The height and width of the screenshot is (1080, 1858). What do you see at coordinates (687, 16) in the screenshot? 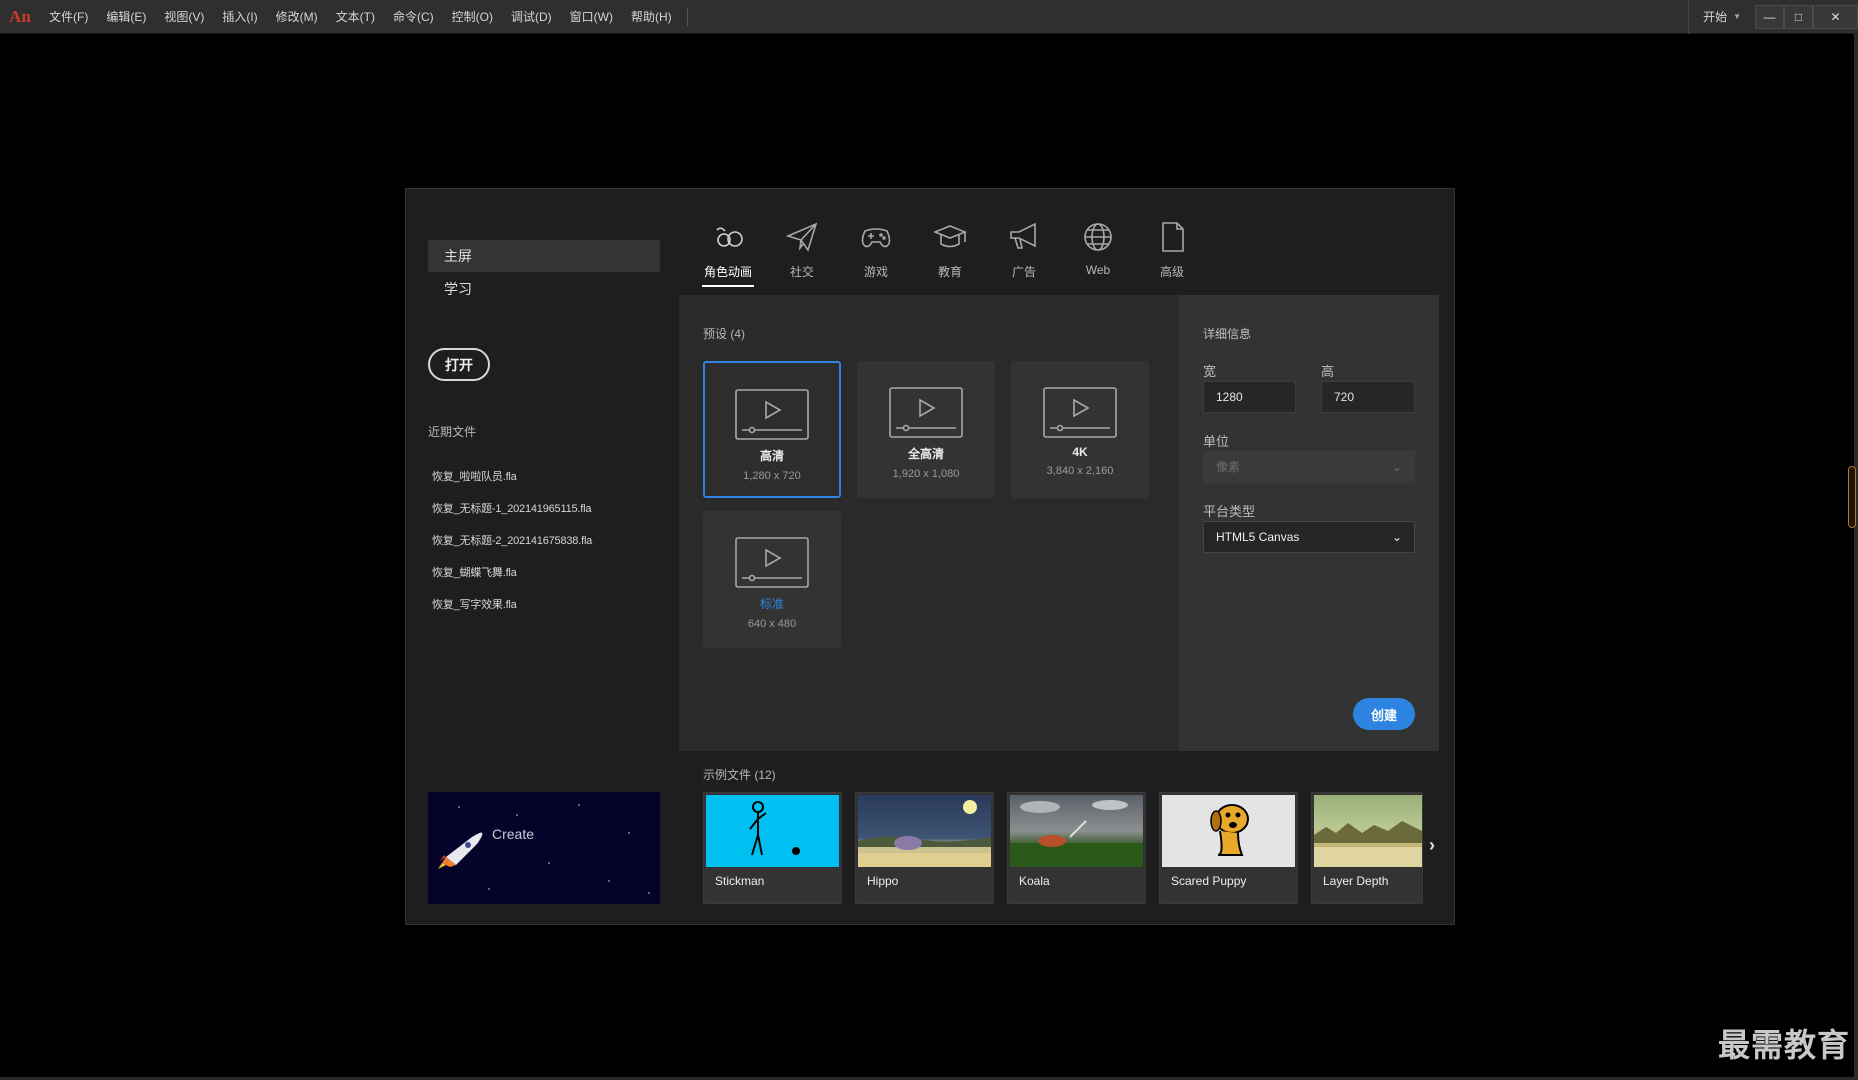
I see `menu-divider` at bounding box center [687, 16].